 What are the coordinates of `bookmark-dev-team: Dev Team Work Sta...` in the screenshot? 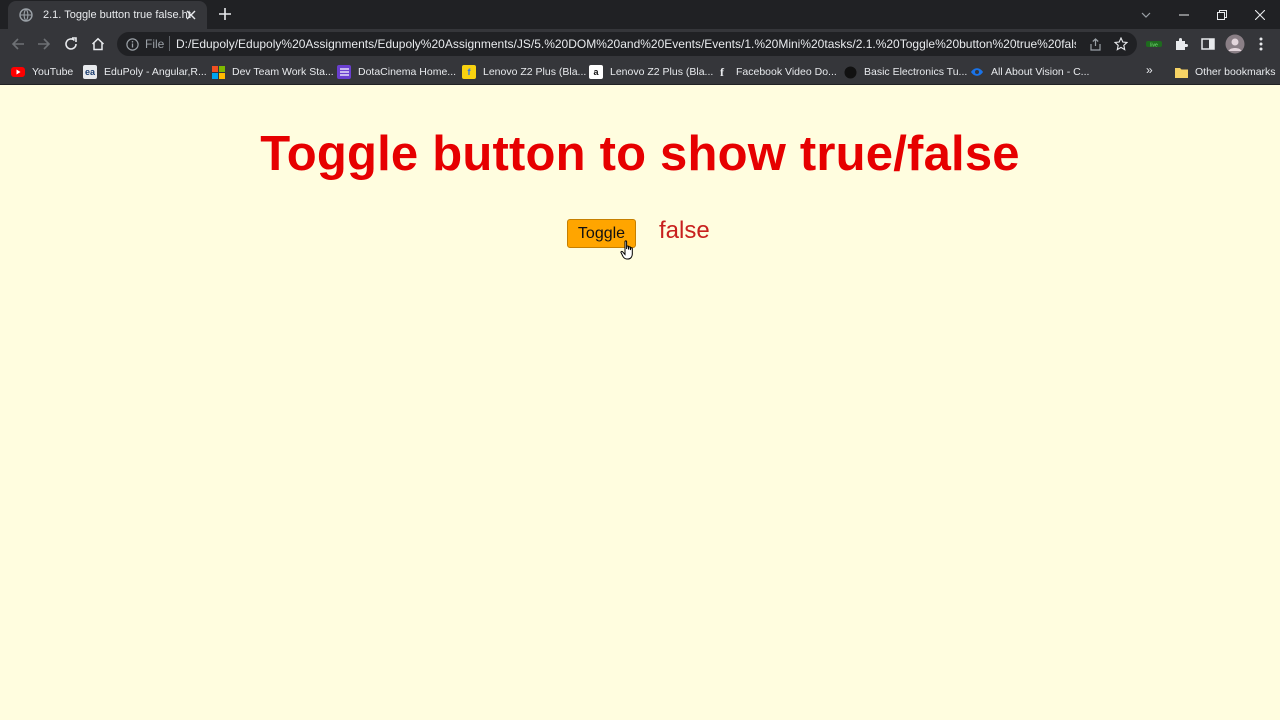 It's located at (272, 72).